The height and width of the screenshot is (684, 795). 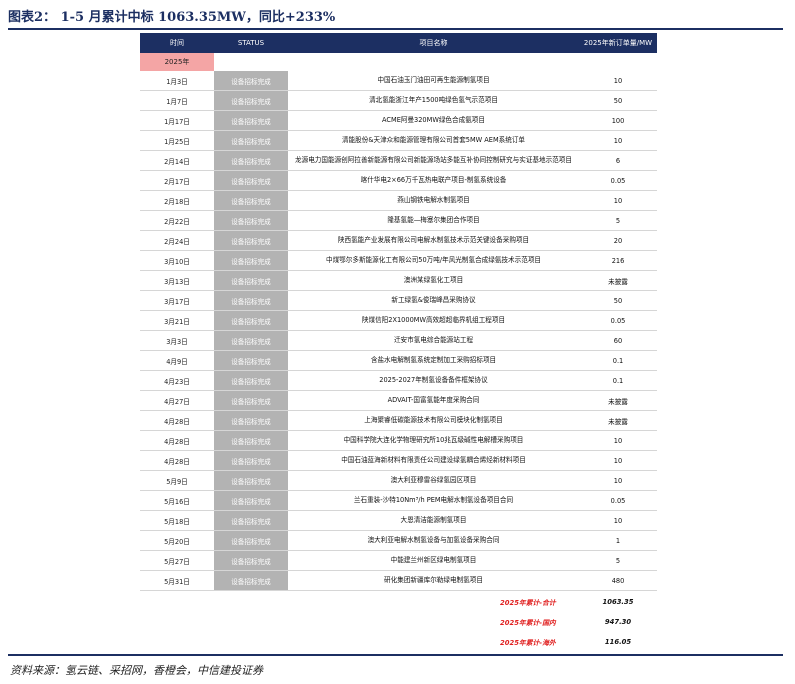 I want to click on row-name: 澳洲某绿氢化工项目, so click(x=433, y=279).